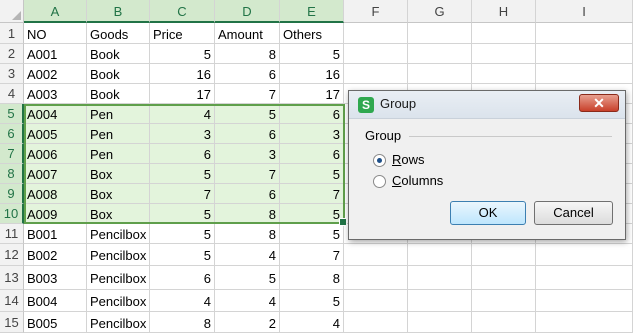 The image size is (633, 333). Describe the element at coordinates (182, 214) in the screenshot. I see `cell-c10: 5` at that location.